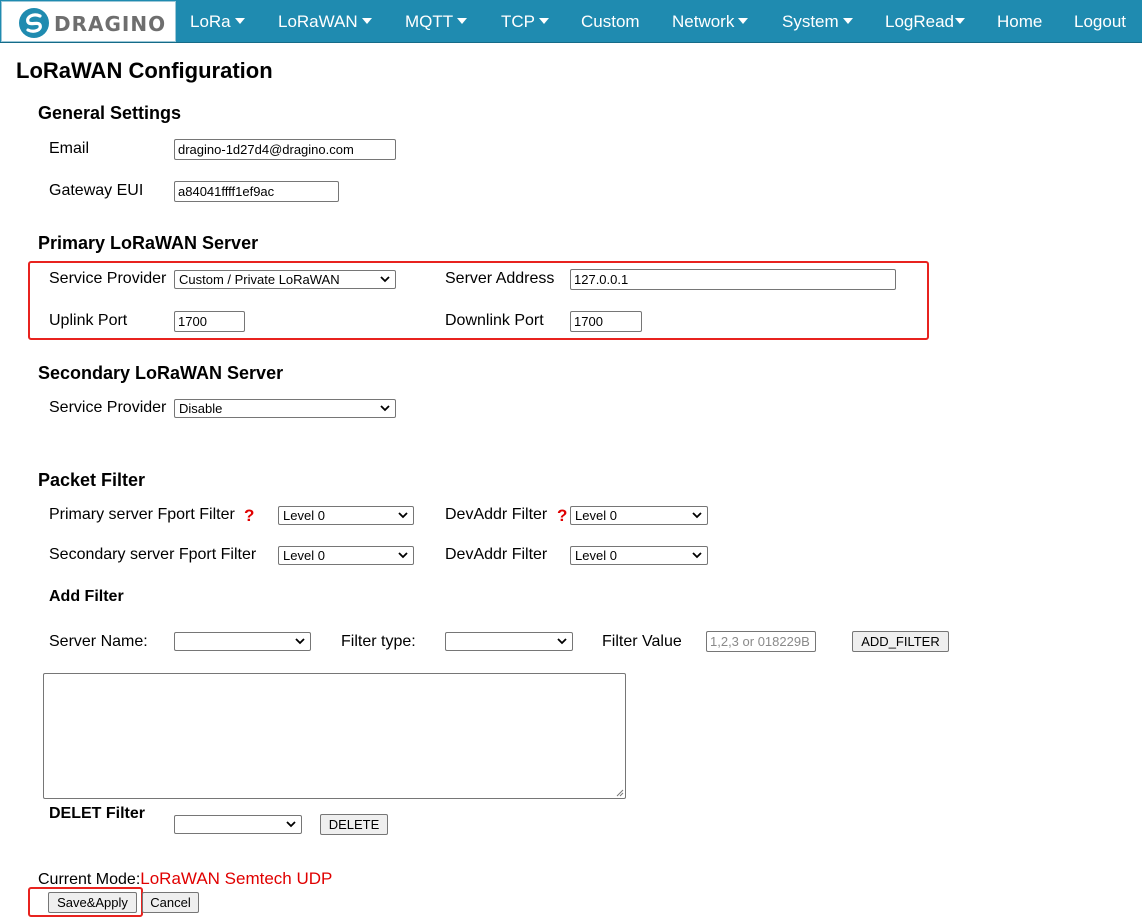  I want to click on nav-network: Network, so click(710, 21).